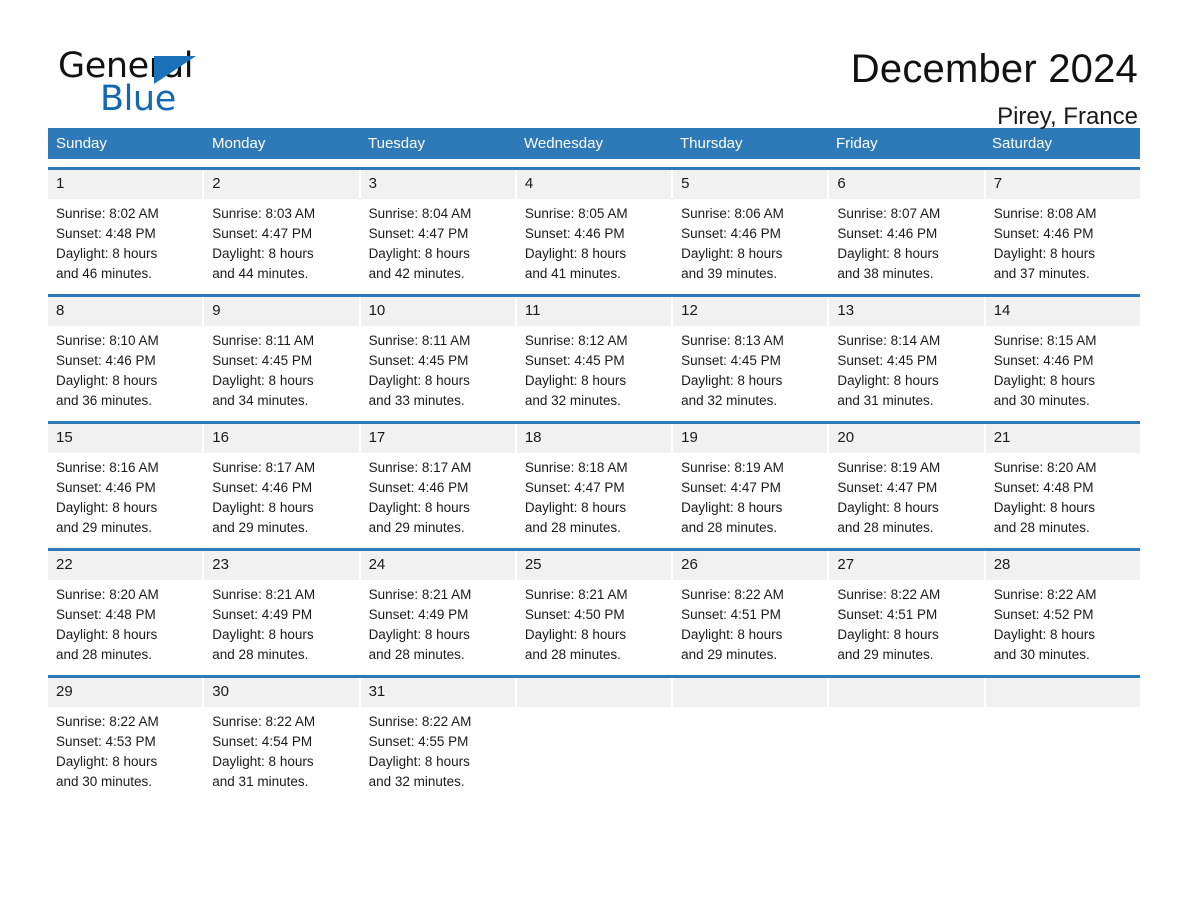 The width and height of the screenshot is (1188, 918). What do you see at coordinates (81, 143) in the screenshot?
I see `weekday-header-sunday: Sunday` at bounding box center [81, 143].